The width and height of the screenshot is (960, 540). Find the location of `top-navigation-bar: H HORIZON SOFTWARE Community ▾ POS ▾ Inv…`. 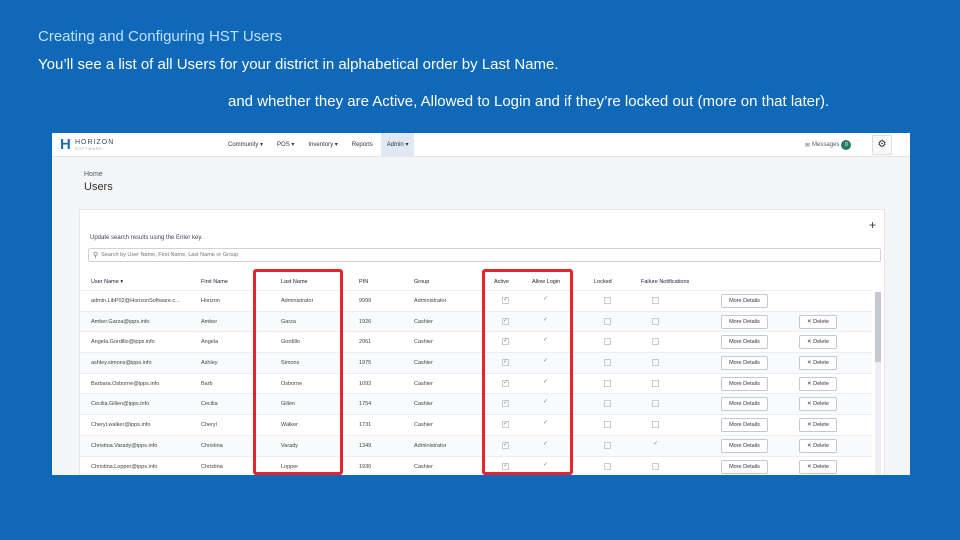

top-navigation-bar: H HORIZON SOFTWARE Community ▾ POS ▾ Inv… is located at coordinates (481, 145).